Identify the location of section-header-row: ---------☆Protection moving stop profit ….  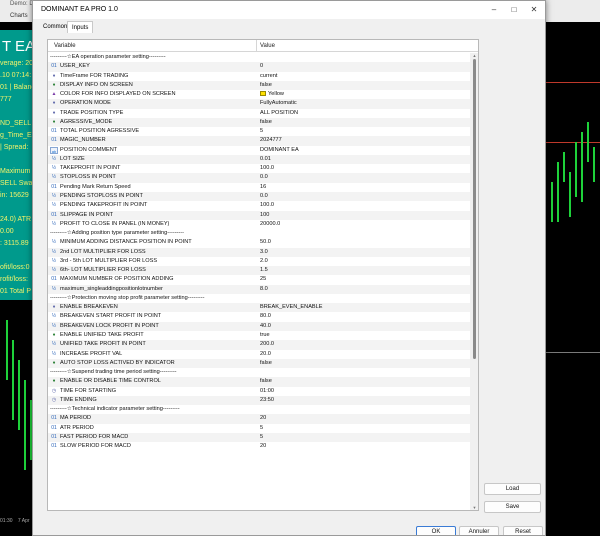
(259, 298).